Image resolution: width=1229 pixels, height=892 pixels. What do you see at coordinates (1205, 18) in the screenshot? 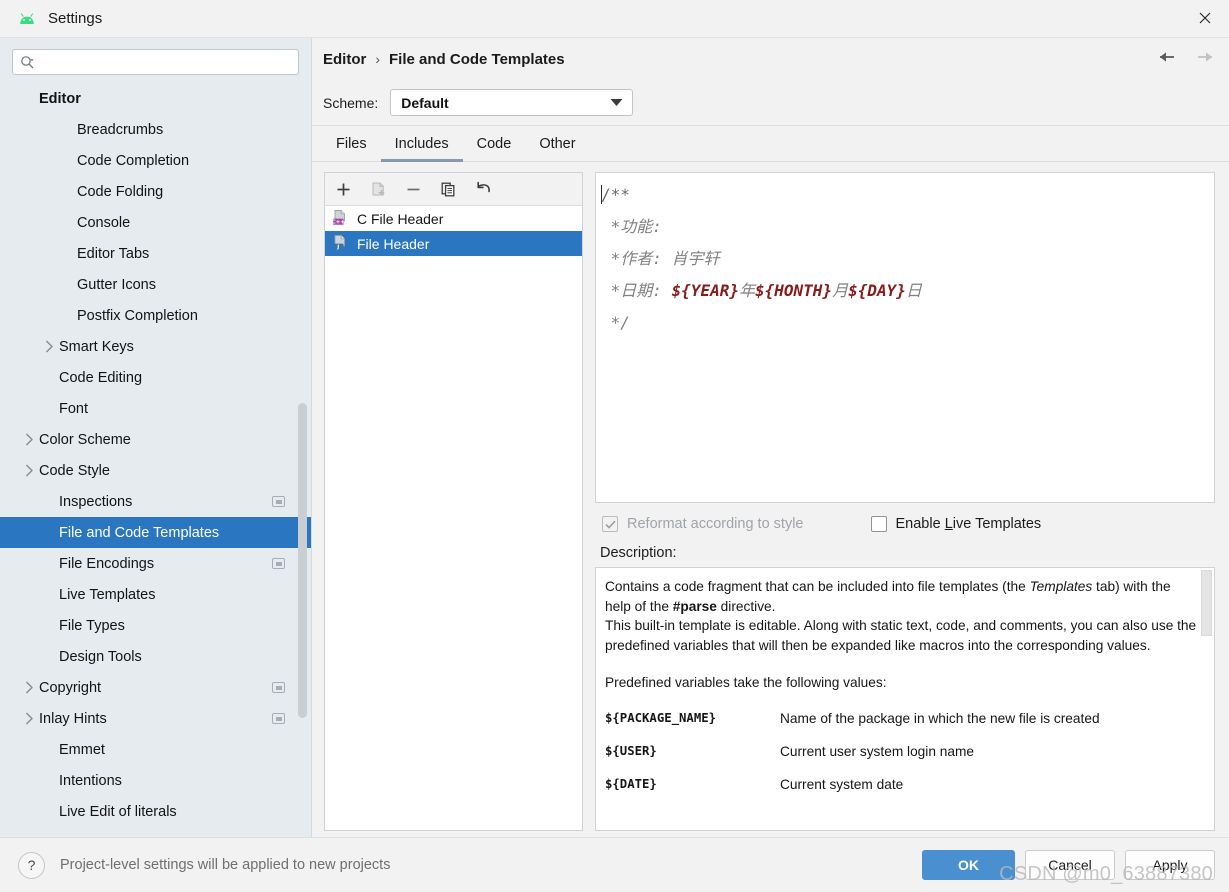
I see `close-icon` at bounding box center [1205, 18].